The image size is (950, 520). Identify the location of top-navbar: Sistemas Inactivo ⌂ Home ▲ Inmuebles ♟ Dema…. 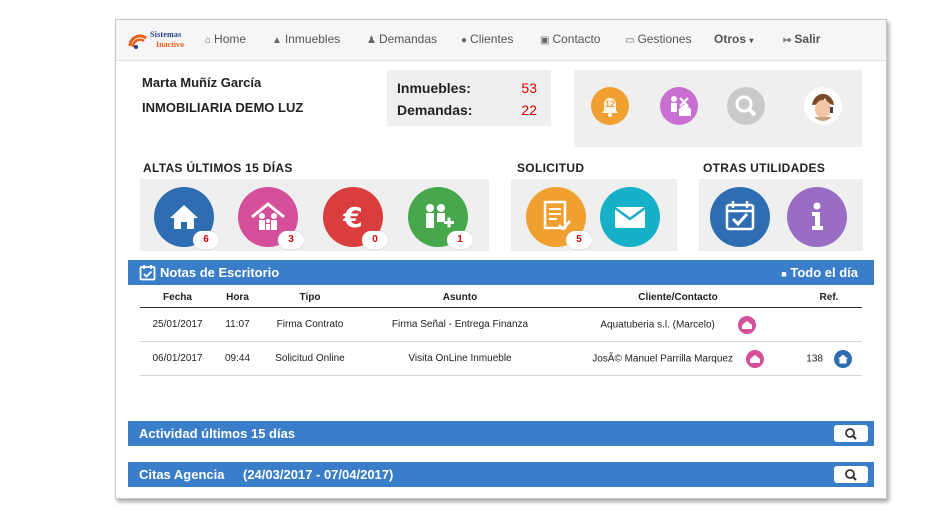
(501, 40).